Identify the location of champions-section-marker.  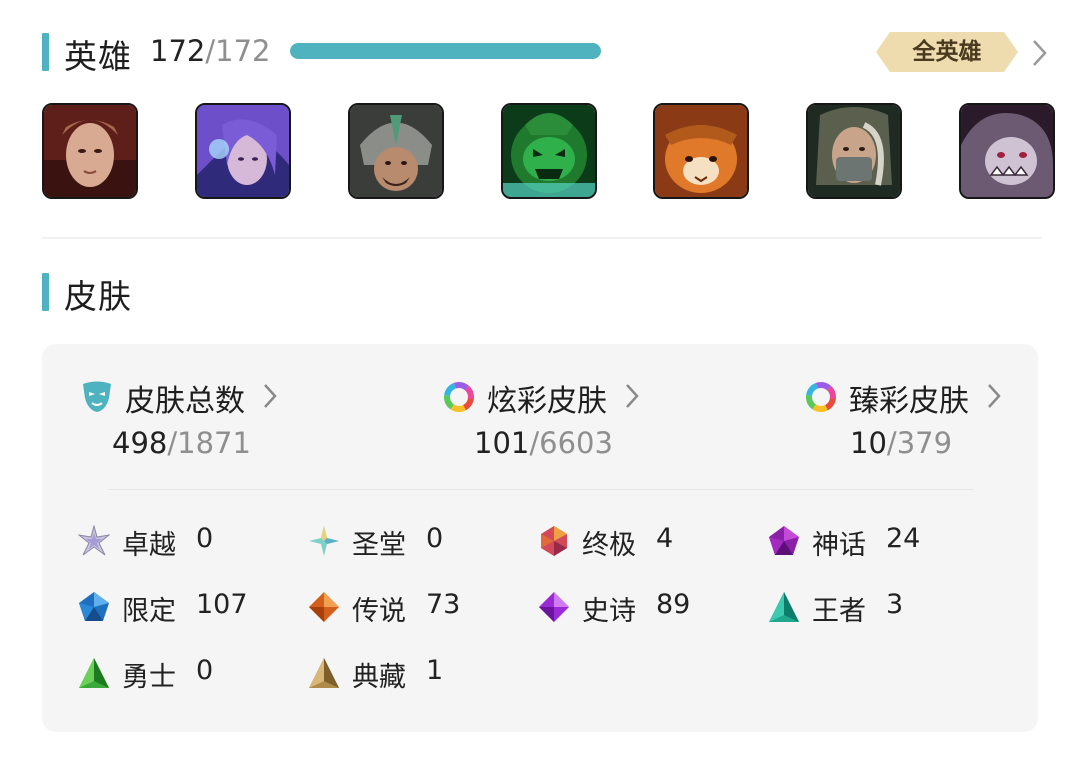
(45, 52).